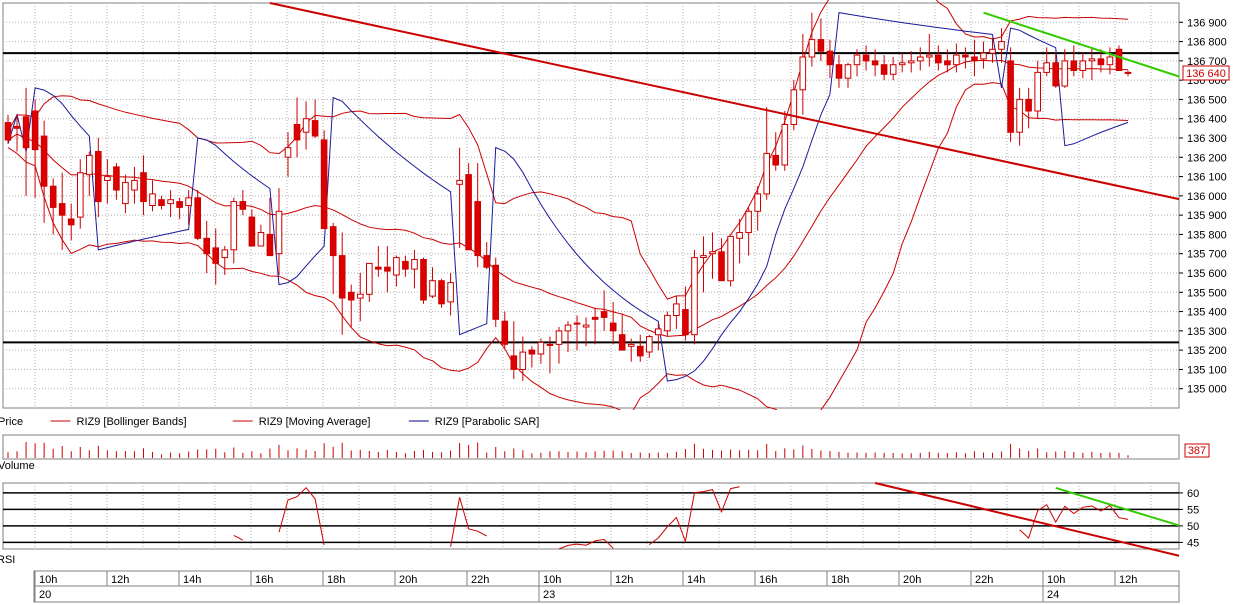 This screenshot has height=605, width=1233. What do you see at coordinates (1207, 313) in the screenshot?
I see `price-tick-label: 135 400` at bounding box center [1207, 313].